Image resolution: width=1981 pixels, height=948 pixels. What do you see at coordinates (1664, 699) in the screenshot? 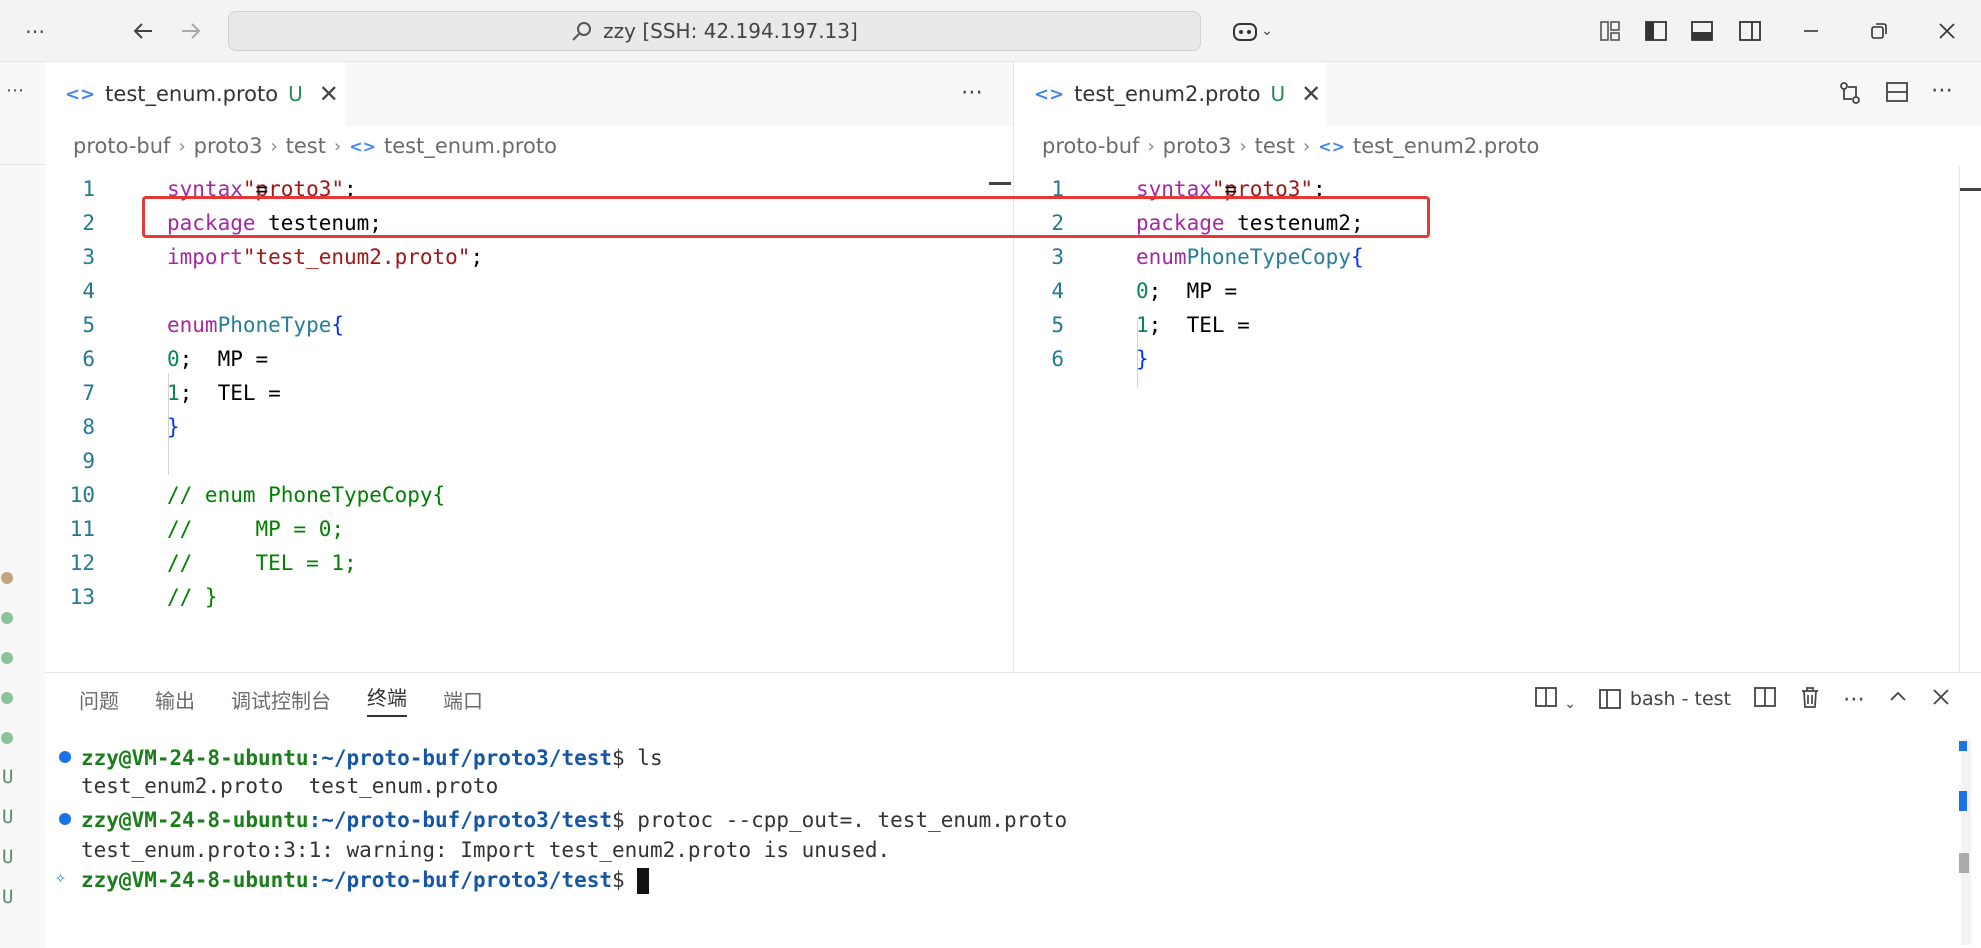
I see `terminal-selector: bash - test` at bounding box center [1664, 699].